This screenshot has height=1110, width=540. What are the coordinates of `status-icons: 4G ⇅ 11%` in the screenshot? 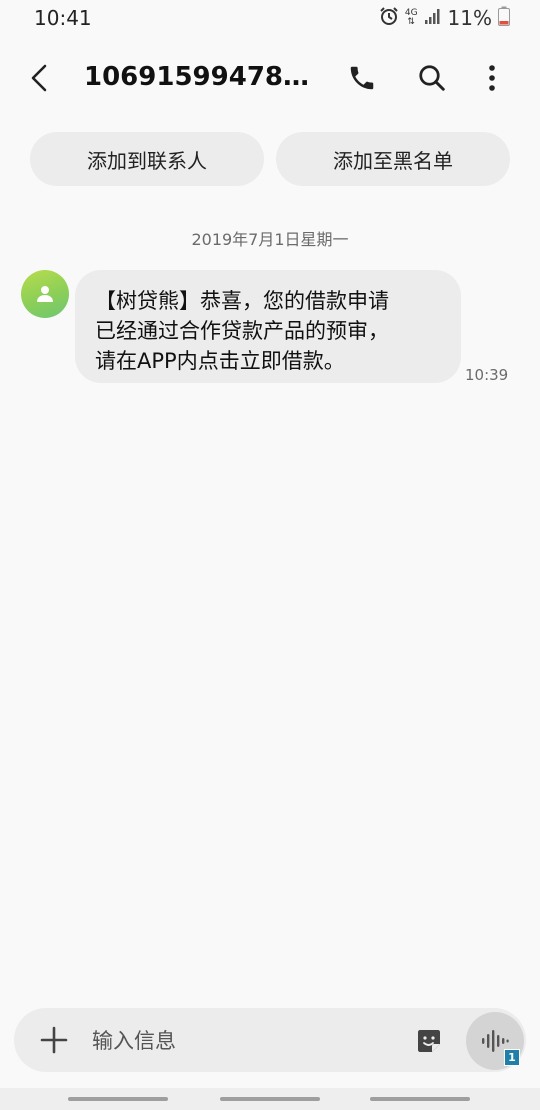 It's located at (444, 18).